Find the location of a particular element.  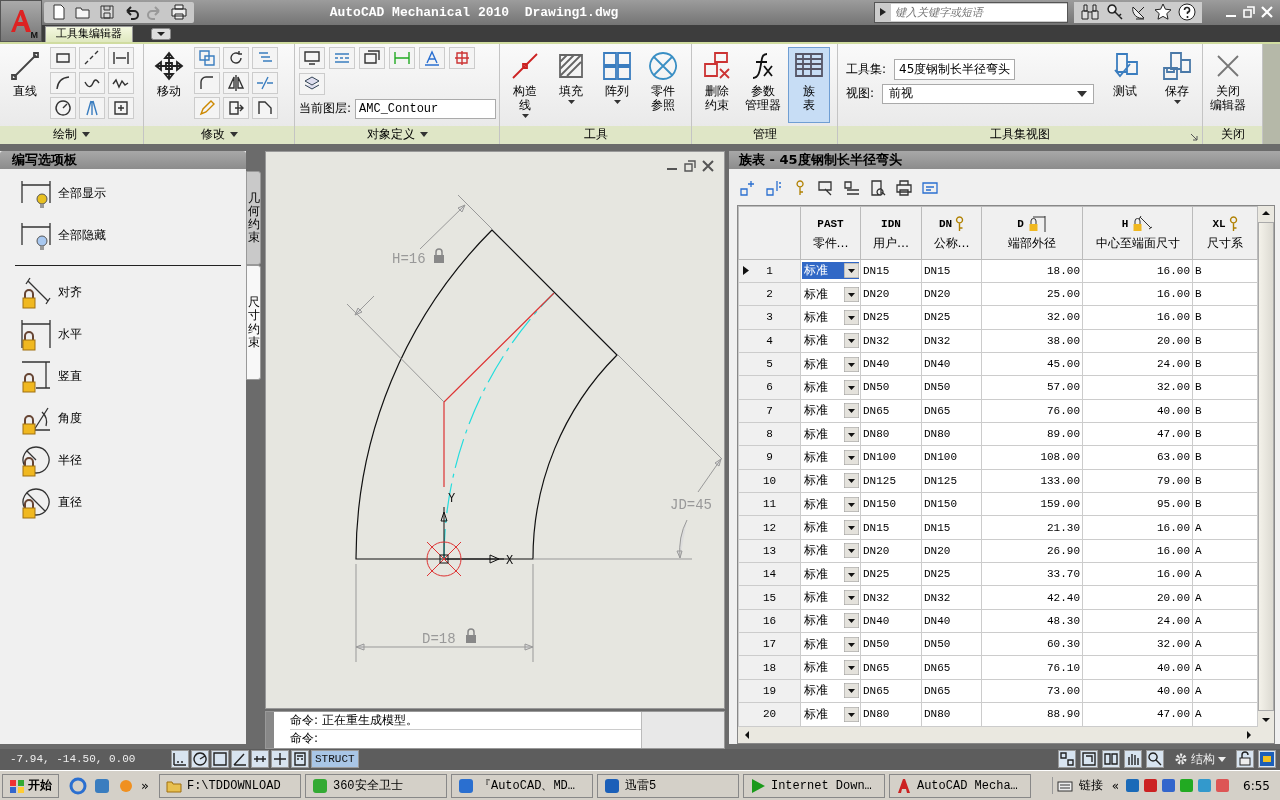

zoom-magnifier-icon is located at coordinates (1155, 759).